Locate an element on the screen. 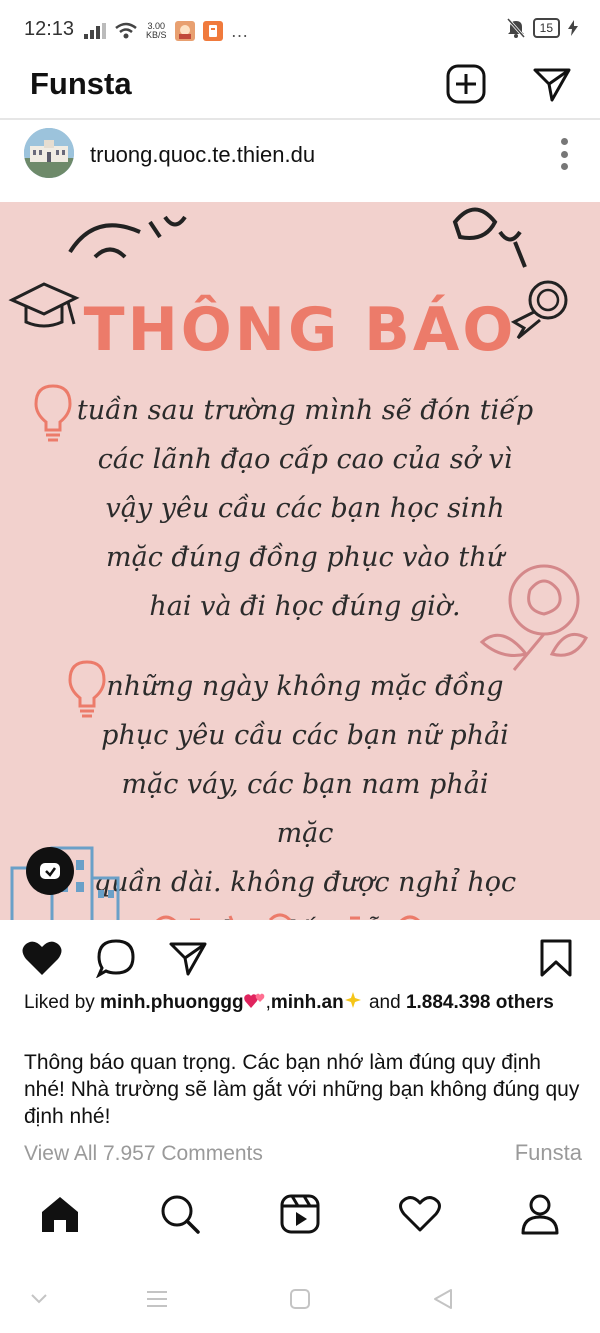 The width and height of the screenshot is (600, 1333). post-username: truong.quoc.te.thien.du is located at coordinates (202, 155).